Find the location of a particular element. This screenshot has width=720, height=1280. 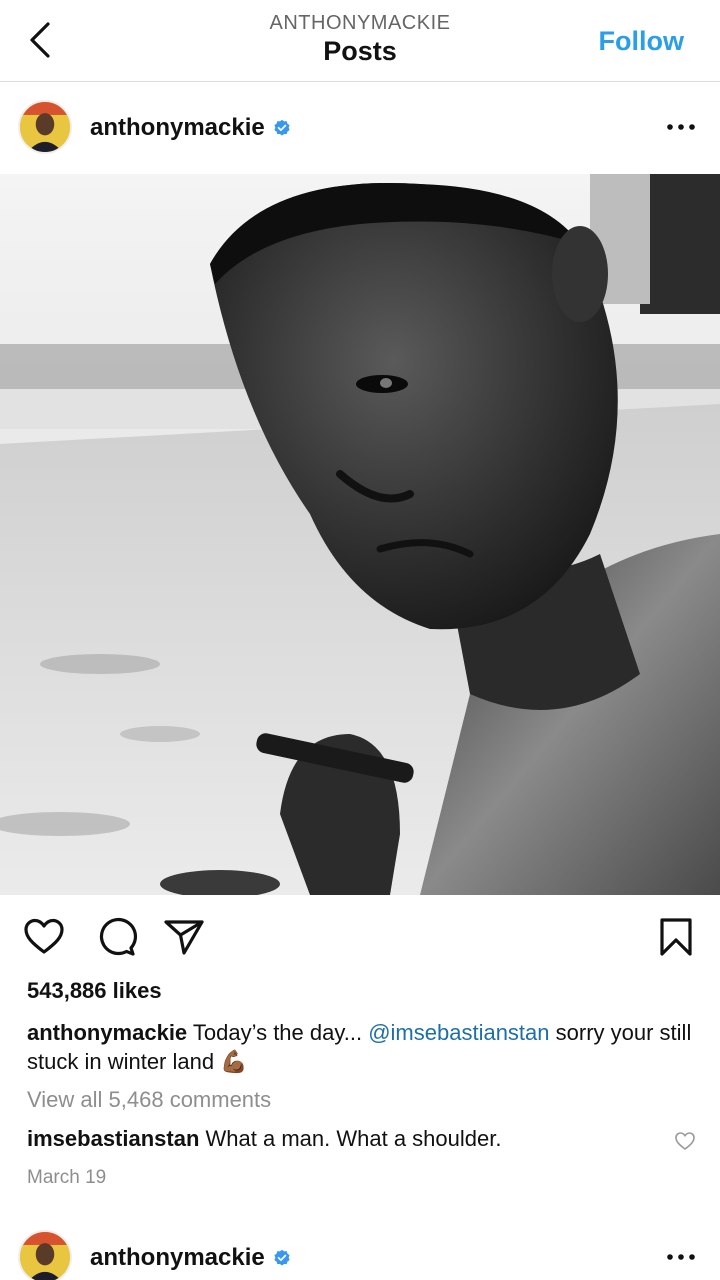

like-button is located at coordinates (44, 937).